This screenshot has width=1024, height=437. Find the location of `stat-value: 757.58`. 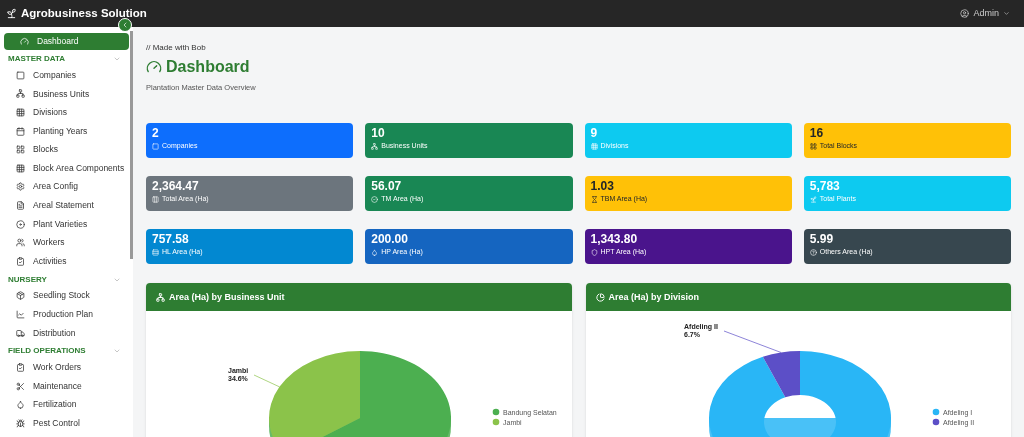

stat-value: 757.58 is located at coordinates (171, 240).